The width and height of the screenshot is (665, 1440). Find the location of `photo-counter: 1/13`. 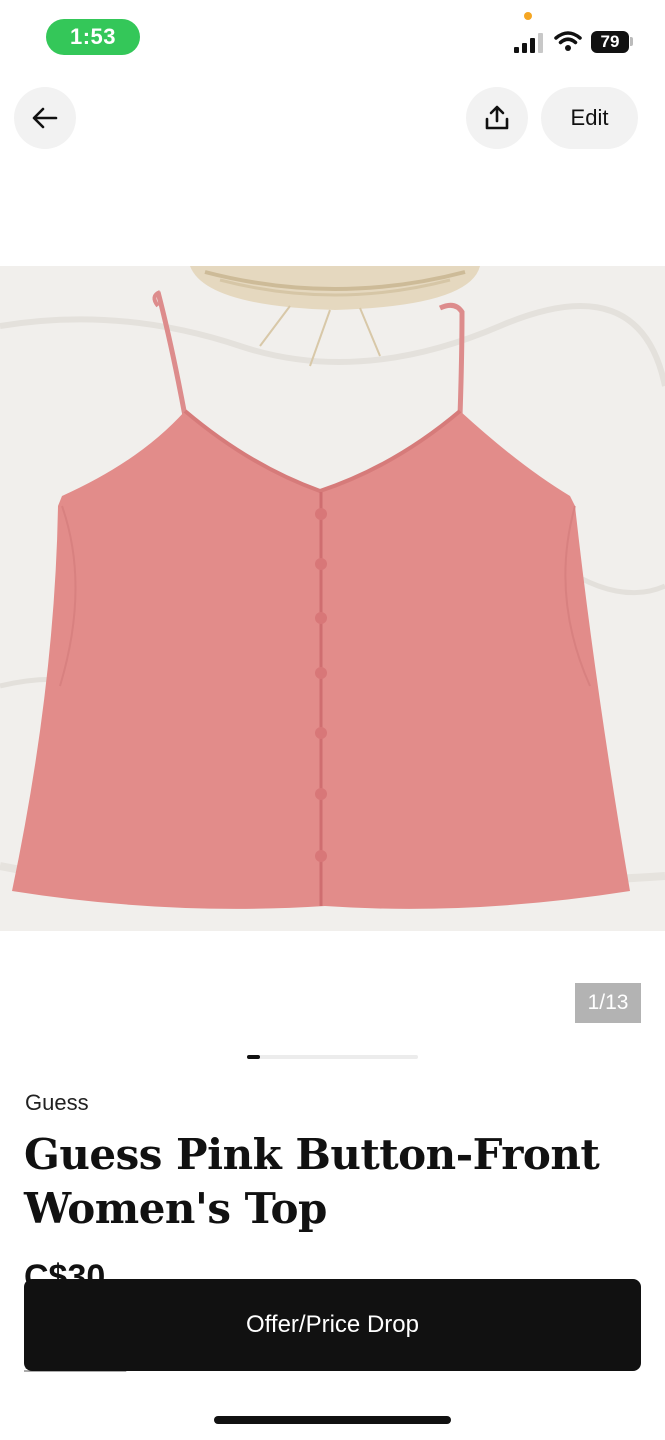

photo-counter: 1/13 is located at coordinates (608, 1003).